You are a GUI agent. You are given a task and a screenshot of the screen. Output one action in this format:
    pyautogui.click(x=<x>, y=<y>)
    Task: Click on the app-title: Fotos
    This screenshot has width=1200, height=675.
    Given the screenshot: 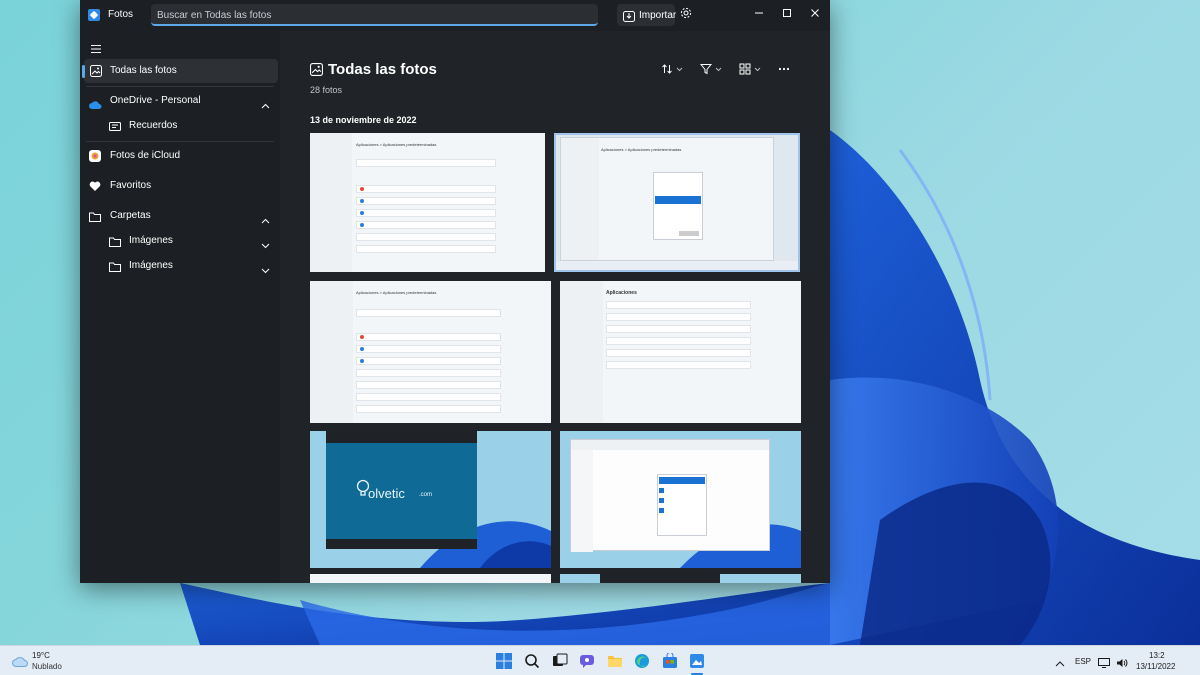 What is the action you would take?
    pyautogui.click(x=121, y=14)
    